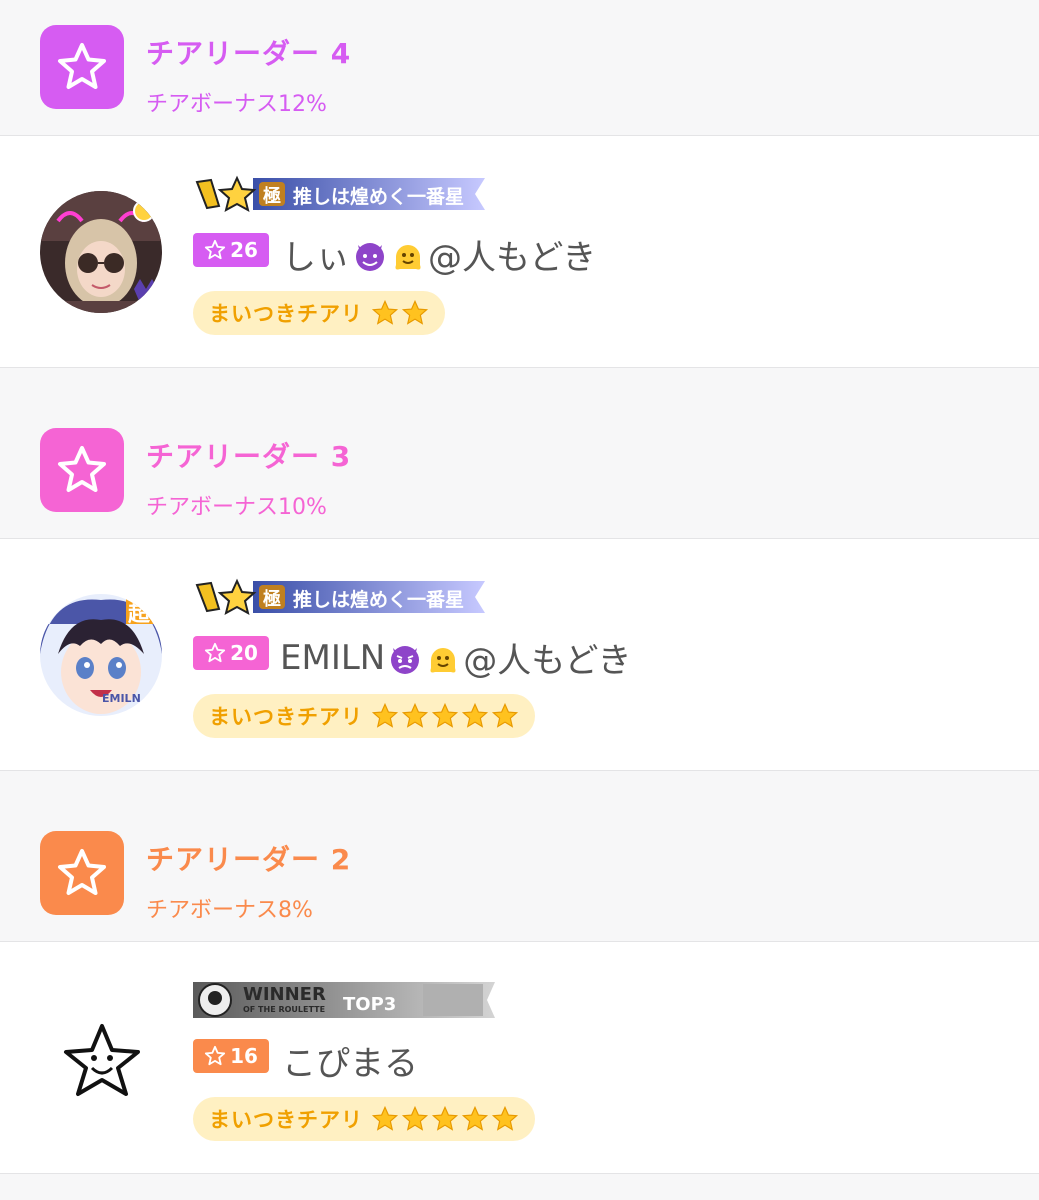 Image resolution: width=1039 pixels, height=1200 pixels. I want to click on title-banner: WINNER OF THE ROULETTE TOP3, so click(345, 1000).